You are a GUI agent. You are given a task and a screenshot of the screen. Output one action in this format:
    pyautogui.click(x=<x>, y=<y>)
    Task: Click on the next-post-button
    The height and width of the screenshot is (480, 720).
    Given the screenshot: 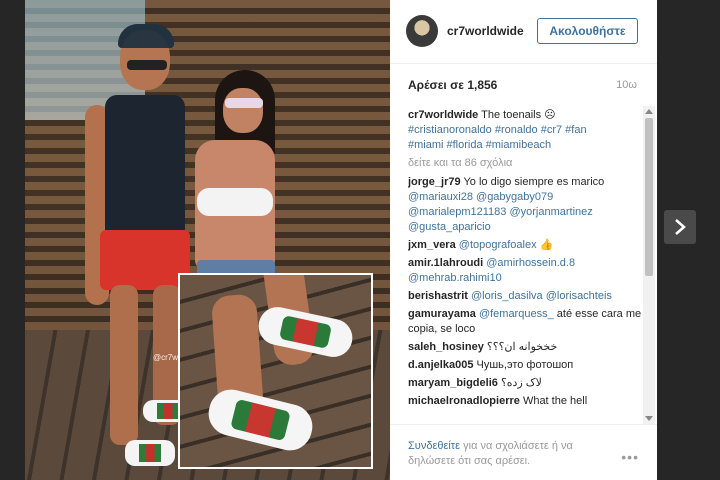 What is the action you would take?
    pyautogui.click(x=680, y=227)
    